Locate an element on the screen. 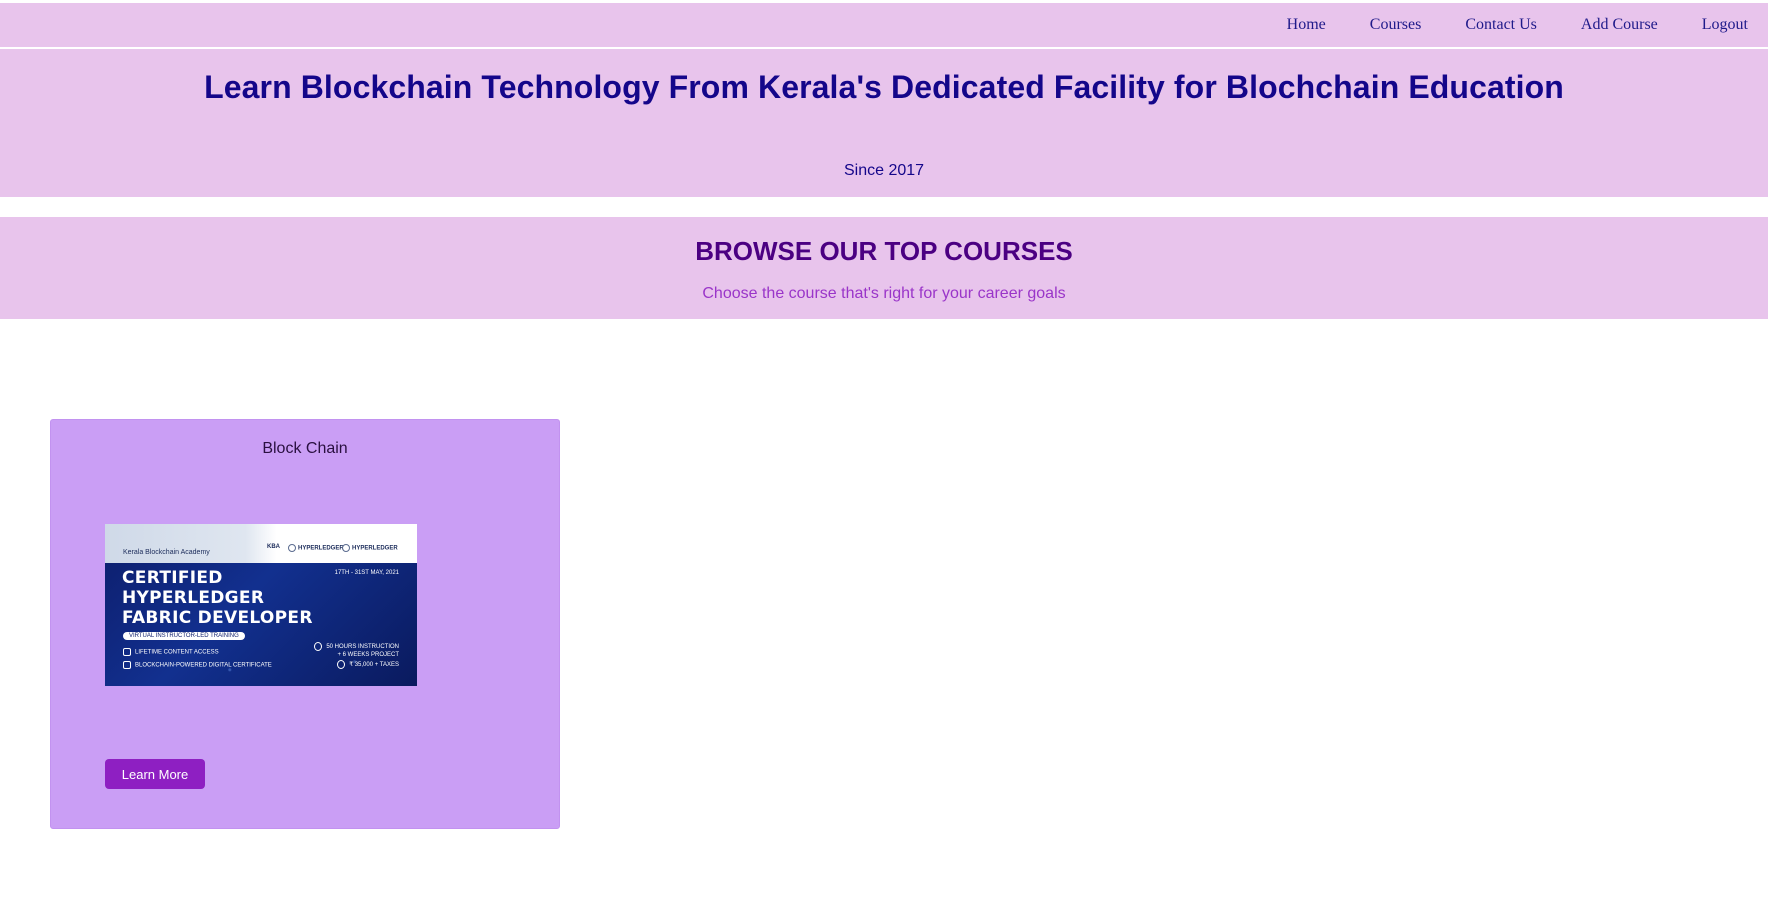 Image resolution: width=1771 pixels, height=902 pixels. image-price-text: ₹ 35,000 + TAXES is located at coordinates (374, 665).